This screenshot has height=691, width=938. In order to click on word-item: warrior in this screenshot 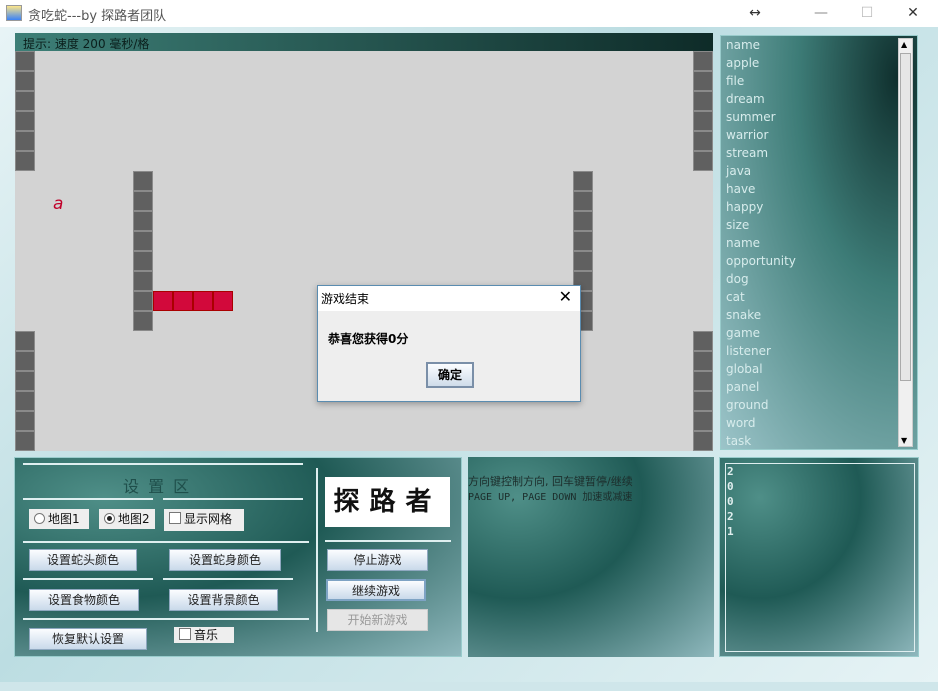, I will do `click(819, 135)`.